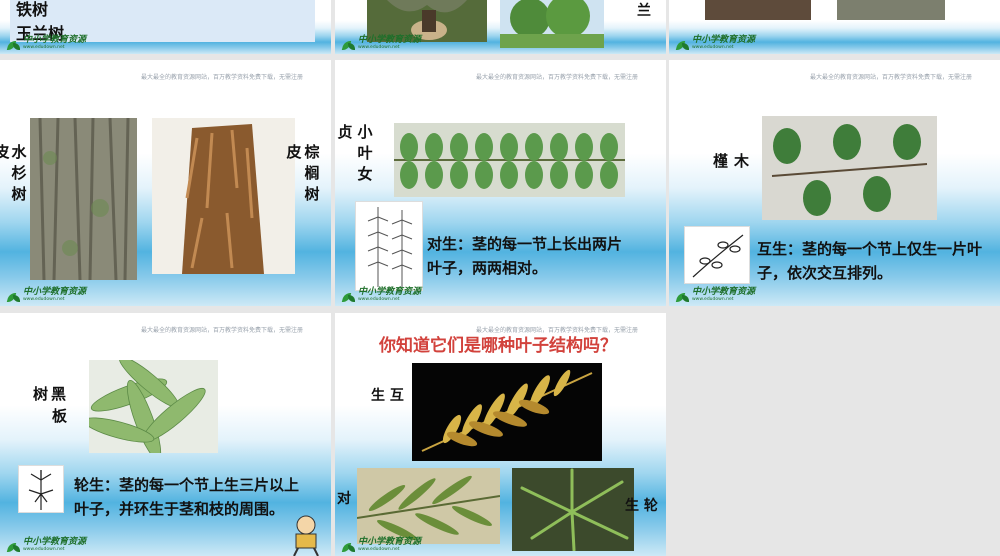  I want to click on fern-frond-illustration, so click(507, 412).